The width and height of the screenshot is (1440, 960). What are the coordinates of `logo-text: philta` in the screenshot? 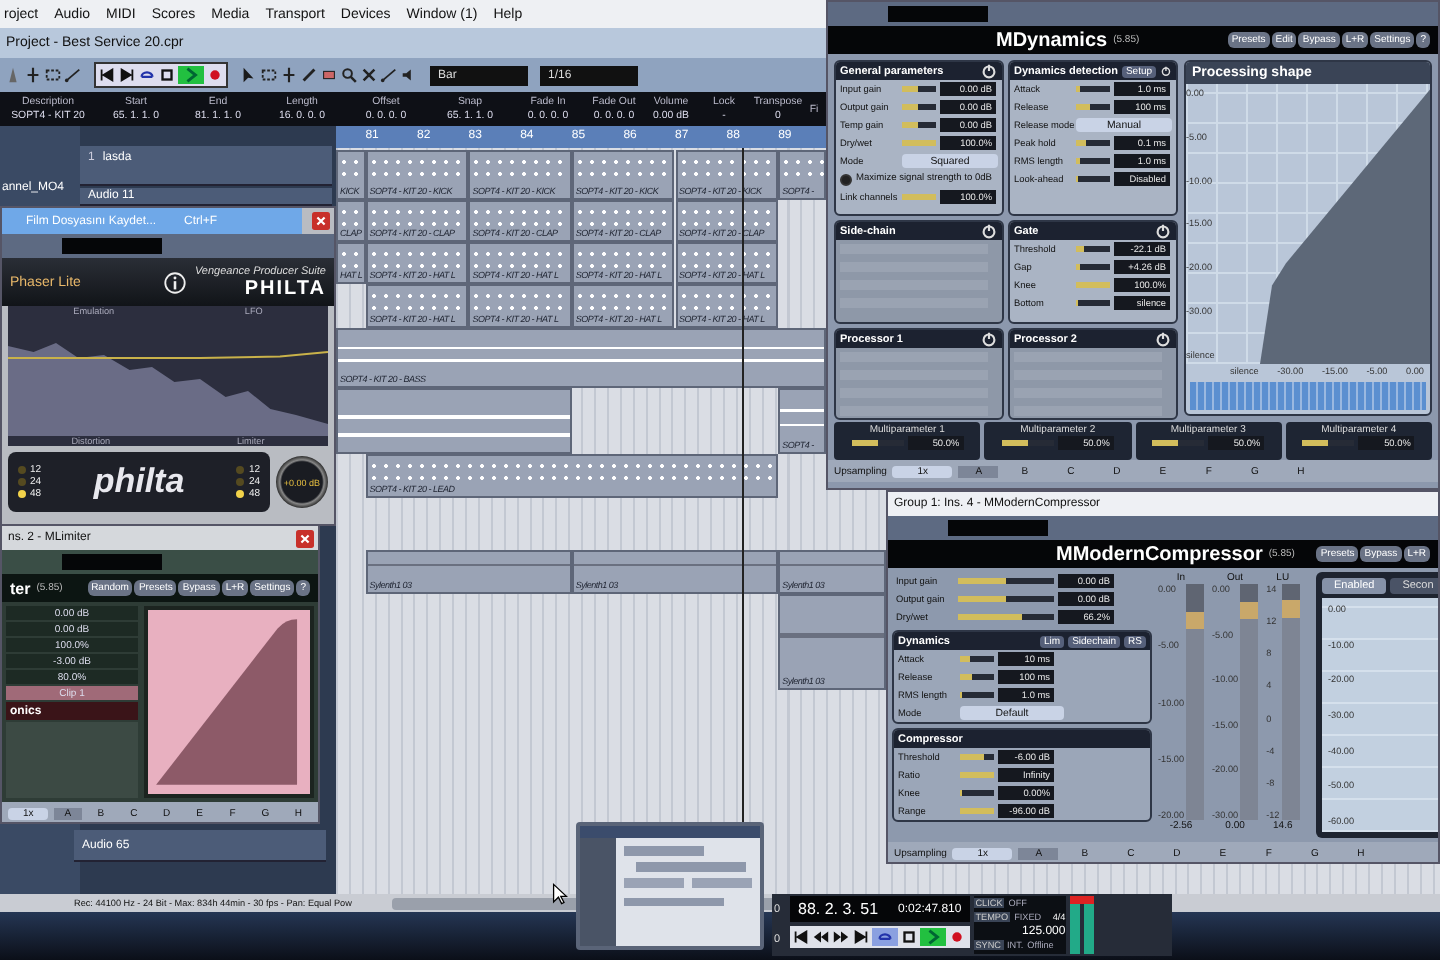 It's located at (139, 482).